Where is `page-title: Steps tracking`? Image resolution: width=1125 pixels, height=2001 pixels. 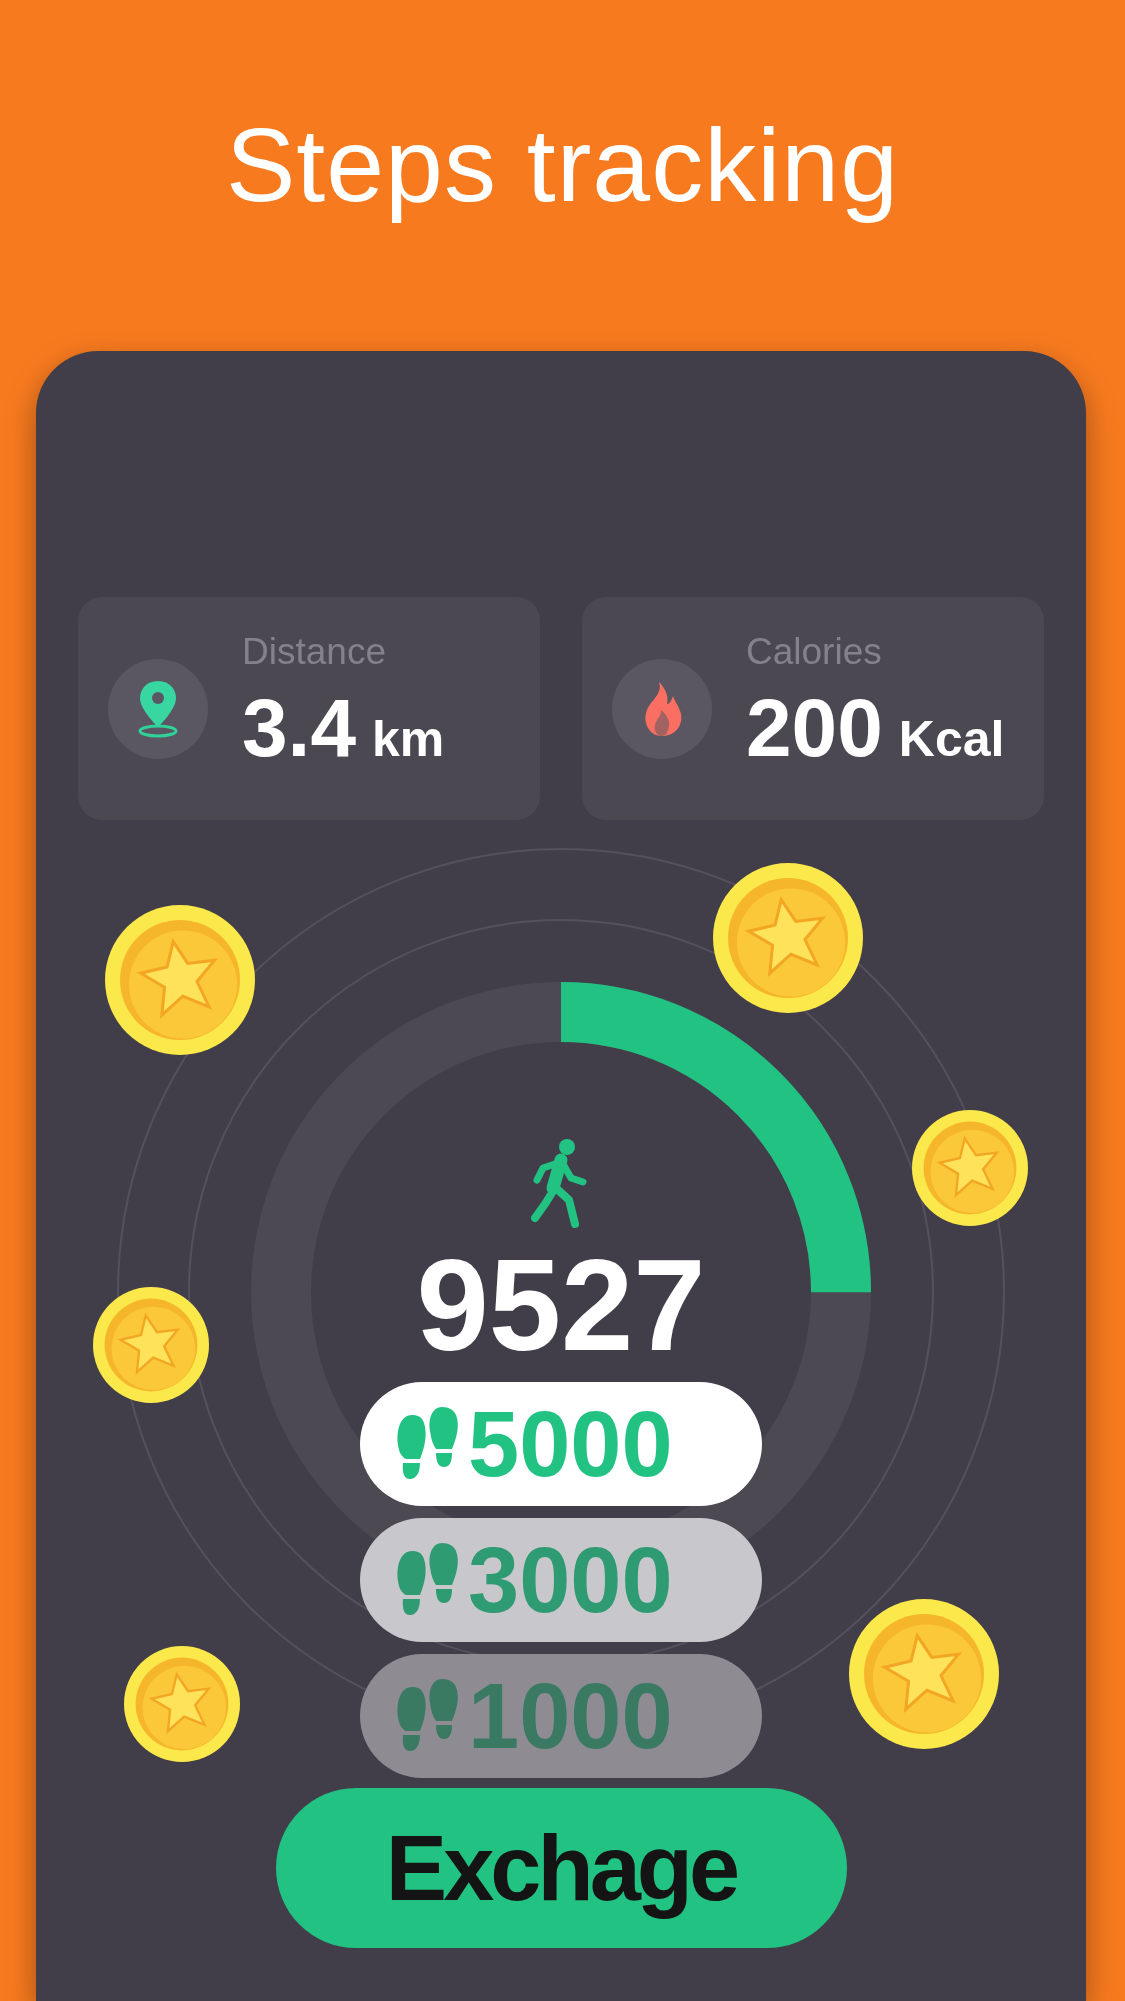 page-title: Steps tracking is located at coordinates (562, 165).